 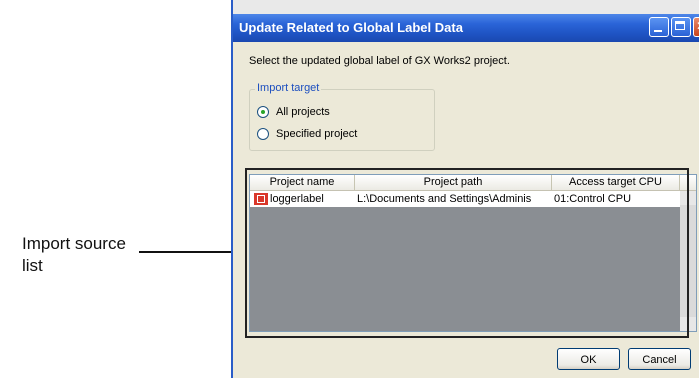 What do you see at coordinates (187, 252) in the screenshot?
I see `callout-leader-line` at bounding box center [187, 252].